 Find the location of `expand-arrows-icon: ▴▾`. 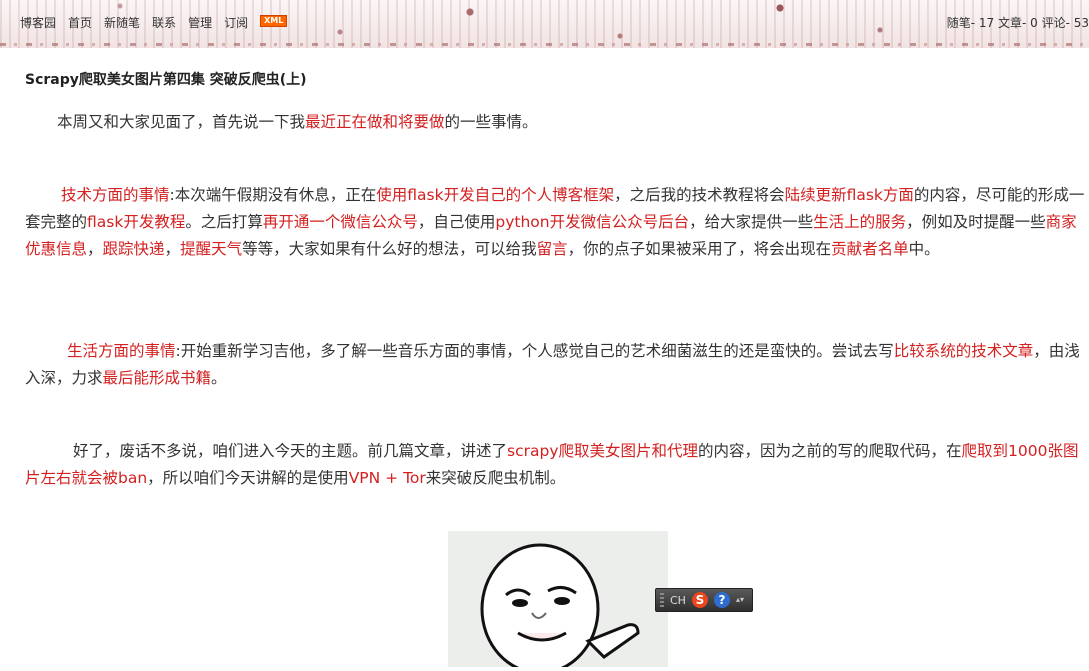

expand-arrows-icon: ▴▾ is located at coordinates (740, 600).